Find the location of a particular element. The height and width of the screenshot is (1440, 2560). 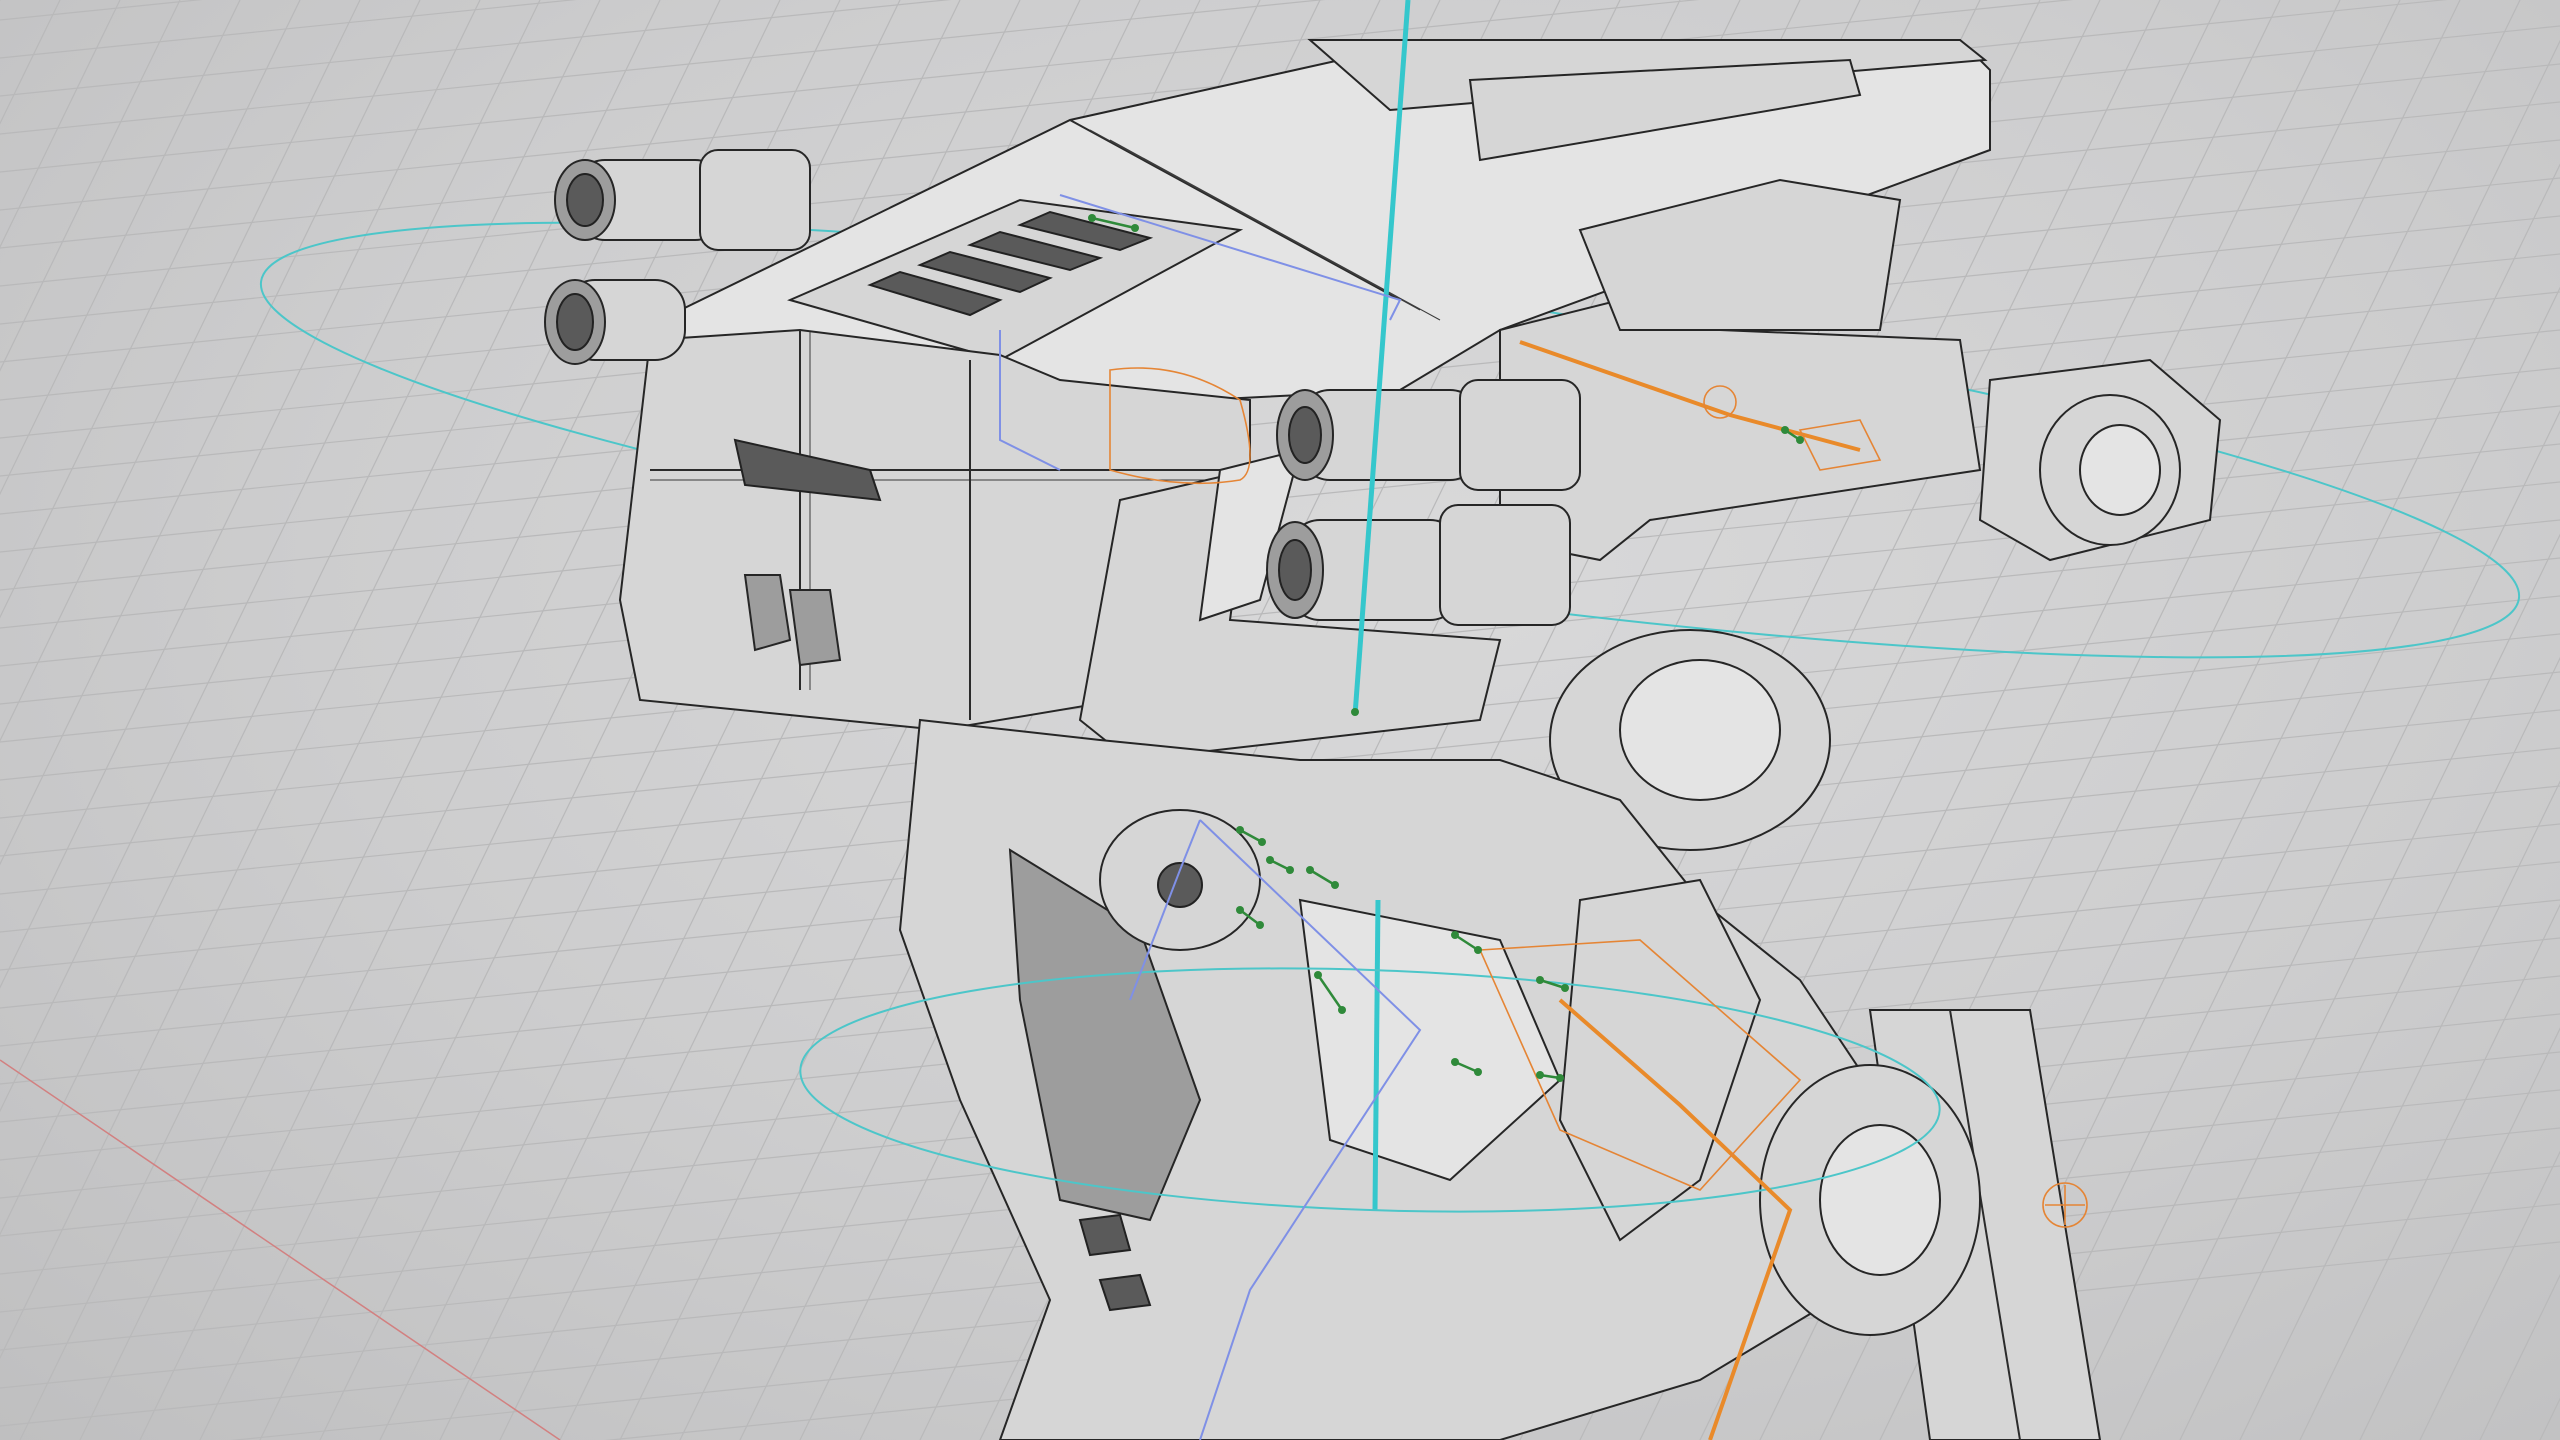

nozzle-top-left is located at coordinates (682, 200).